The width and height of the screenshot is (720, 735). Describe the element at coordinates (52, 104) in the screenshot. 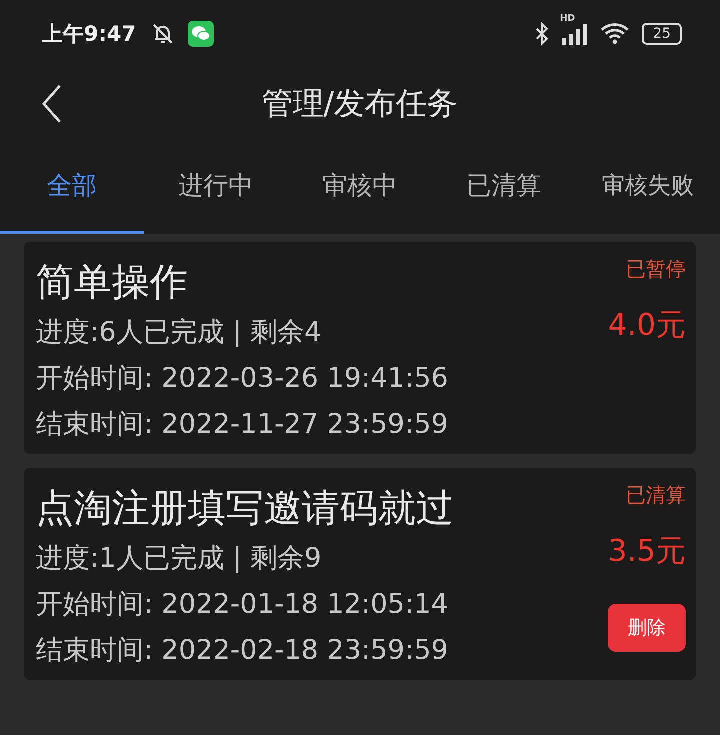

I see `back-icon` at that location.